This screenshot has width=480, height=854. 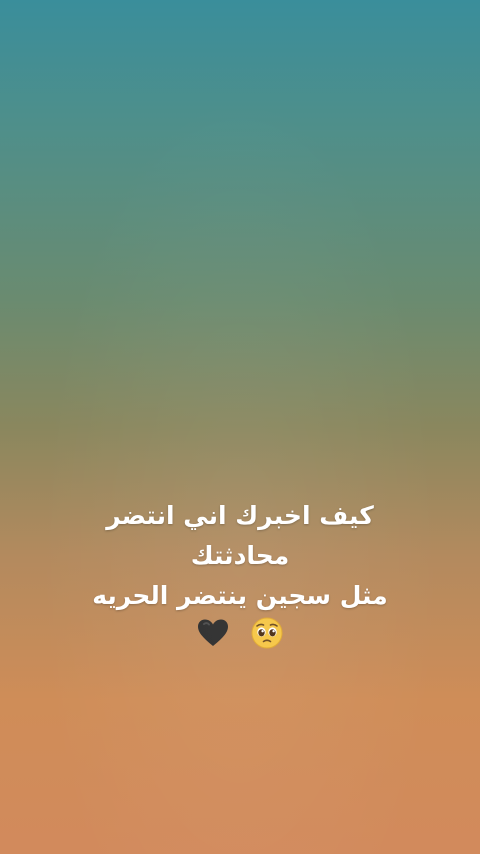 I want to click on quote-line-2: محادثتك, so click(x=240, y=555).